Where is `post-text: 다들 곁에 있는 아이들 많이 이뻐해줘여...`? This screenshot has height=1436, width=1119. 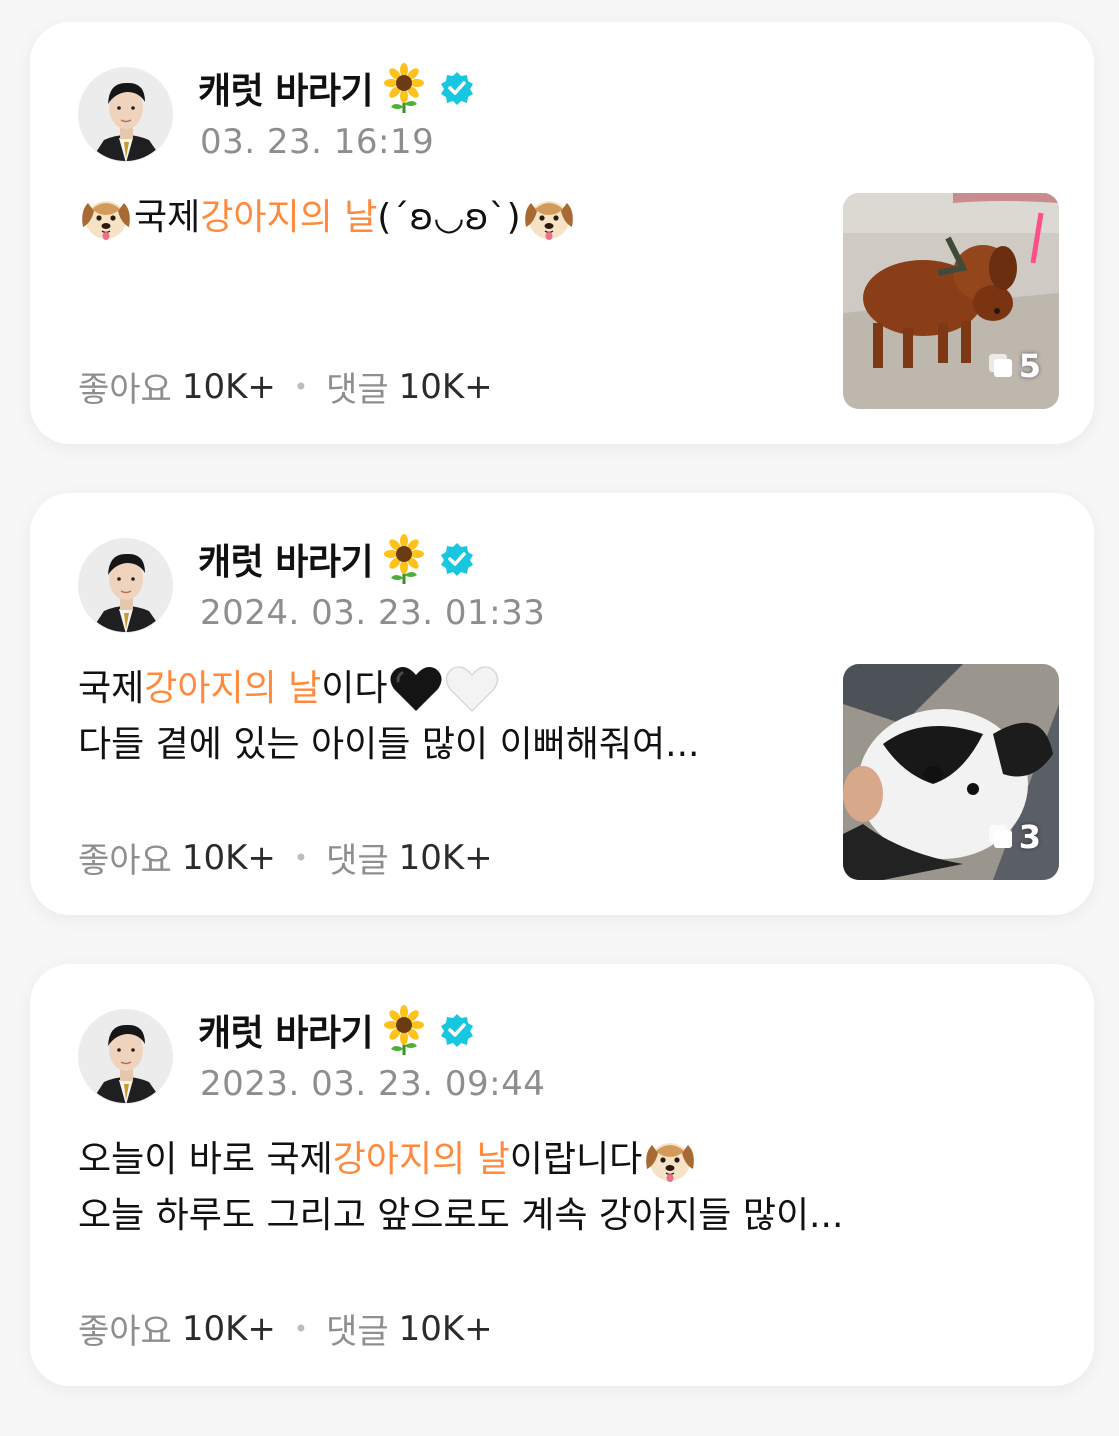
post-text: 다들 곁에 있는 아이들 많이 이뻐해줘여... is located at coordinates (389, 744).